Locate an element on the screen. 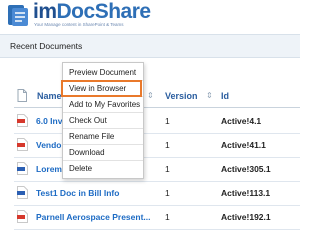 This screenshot has height=244, width=320. menu-item-rename-file: Rename File is located at coordinates (103, 137).